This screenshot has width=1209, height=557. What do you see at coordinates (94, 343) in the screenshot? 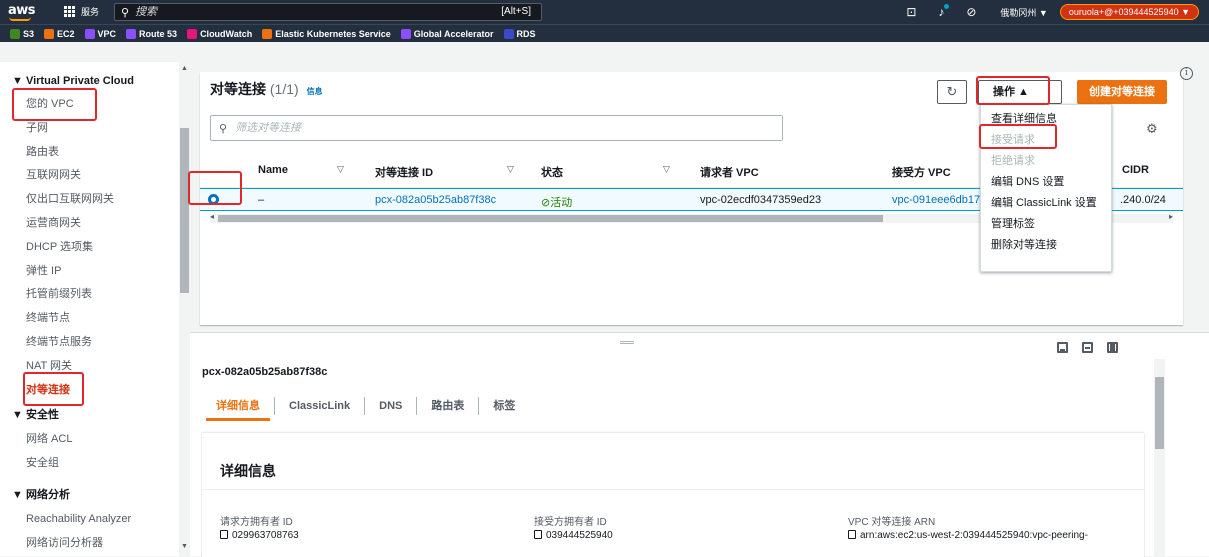
I see `sidebar-item-endpoint-services: 终端节点服务` at bounding box center [94, 343].